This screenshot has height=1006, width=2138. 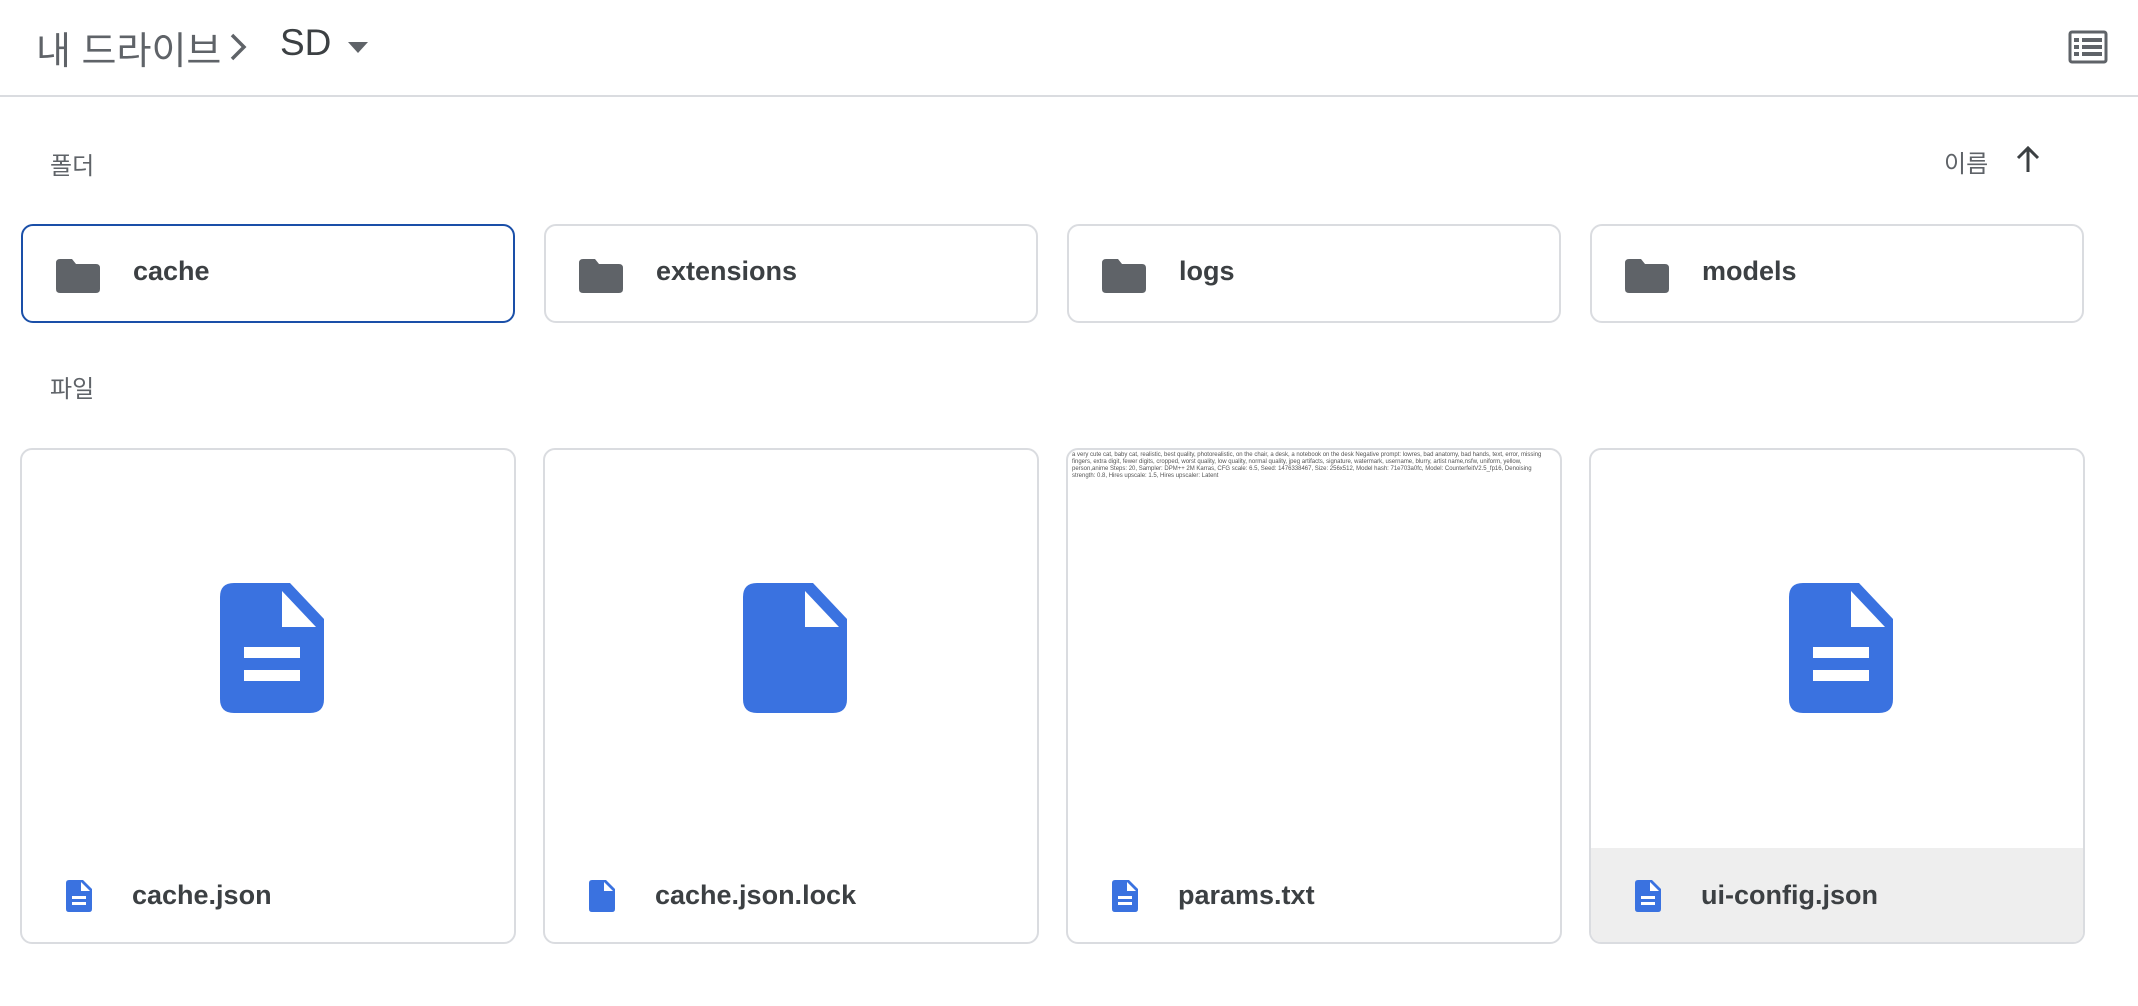 What do you see at coordinates (238, 47) in the screenshot?
I see `chevron-right-icon` at bounding box center [238, 47].